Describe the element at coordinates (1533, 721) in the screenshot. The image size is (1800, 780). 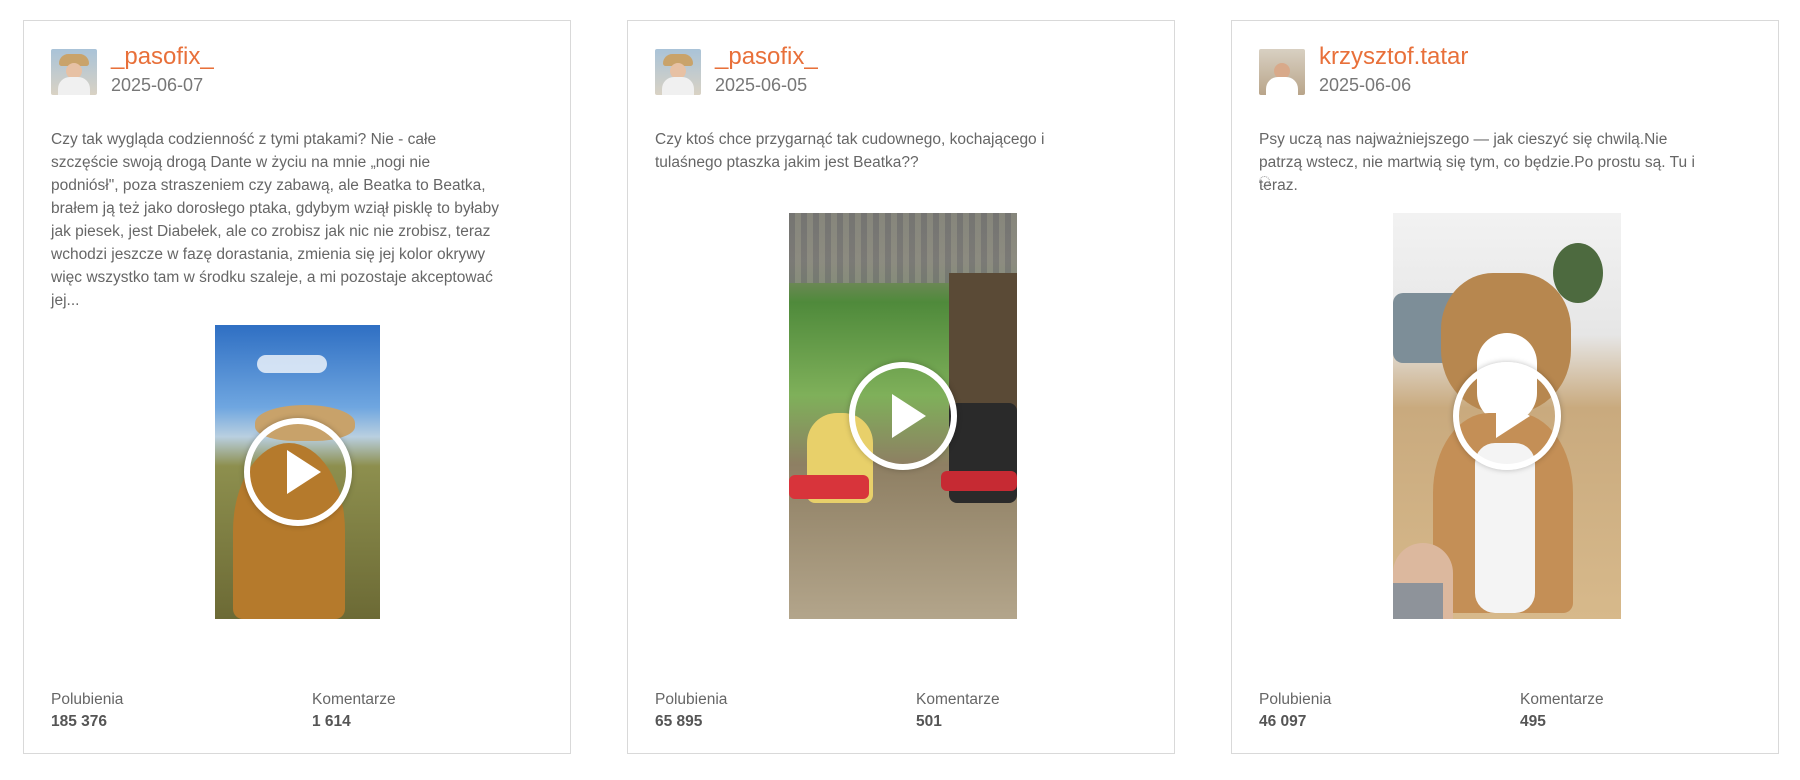
I see `comments-count: 495` at that location.